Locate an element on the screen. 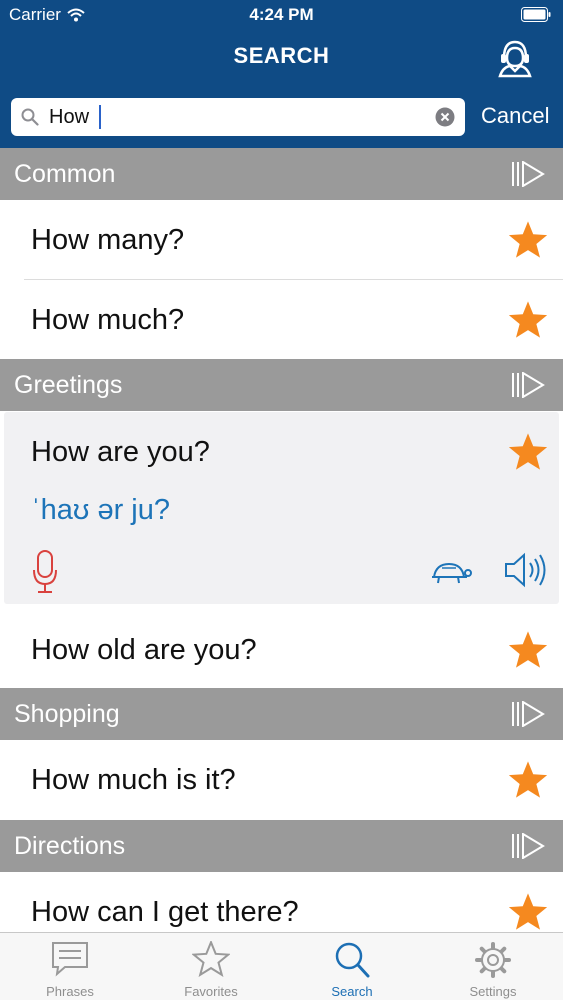 The image size is (563, 1000). tab-favorites: Favorites is located at coordinates (211, 966).